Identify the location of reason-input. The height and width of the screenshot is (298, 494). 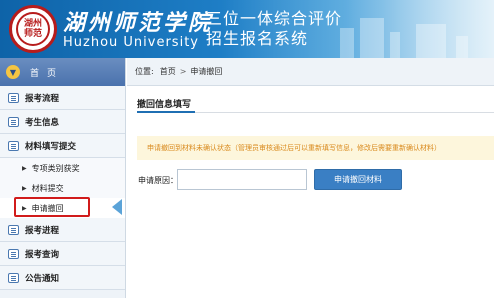
(242, 179).